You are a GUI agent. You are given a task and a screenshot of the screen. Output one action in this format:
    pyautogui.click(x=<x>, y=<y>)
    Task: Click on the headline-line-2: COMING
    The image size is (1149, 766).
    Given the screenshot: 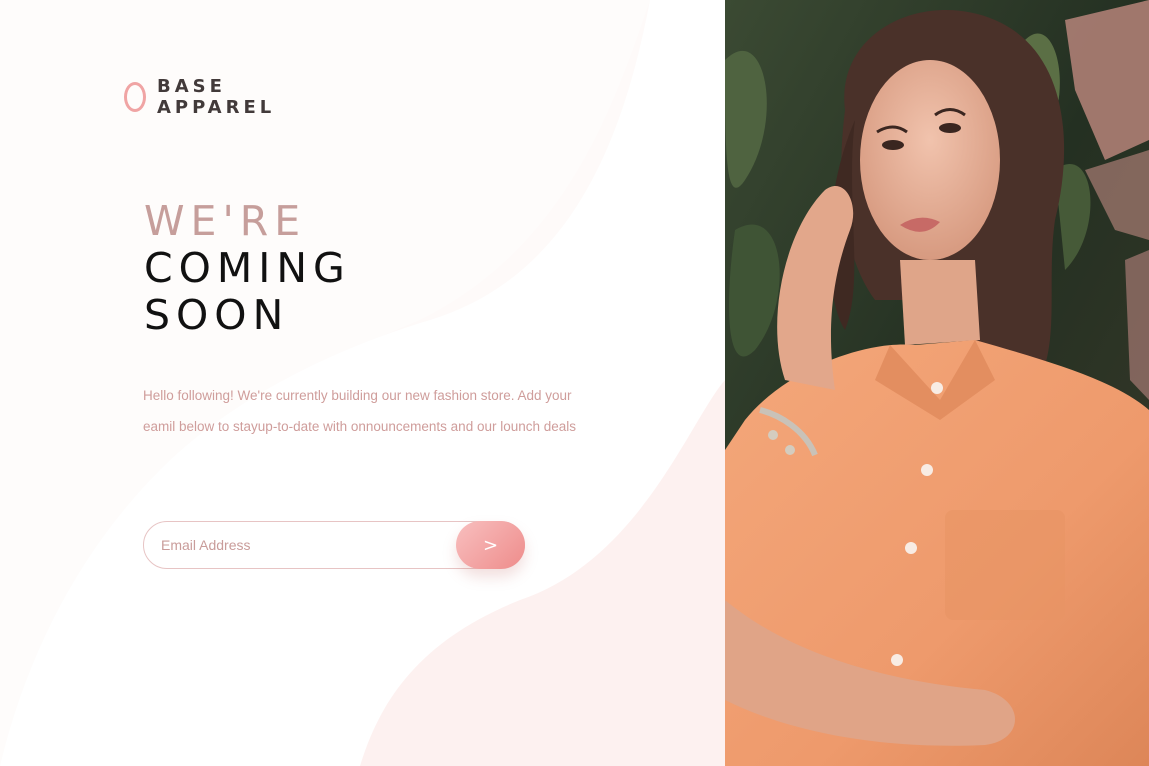 What is the action you would take?
    pyautogui.click(x=247, y=268)
    